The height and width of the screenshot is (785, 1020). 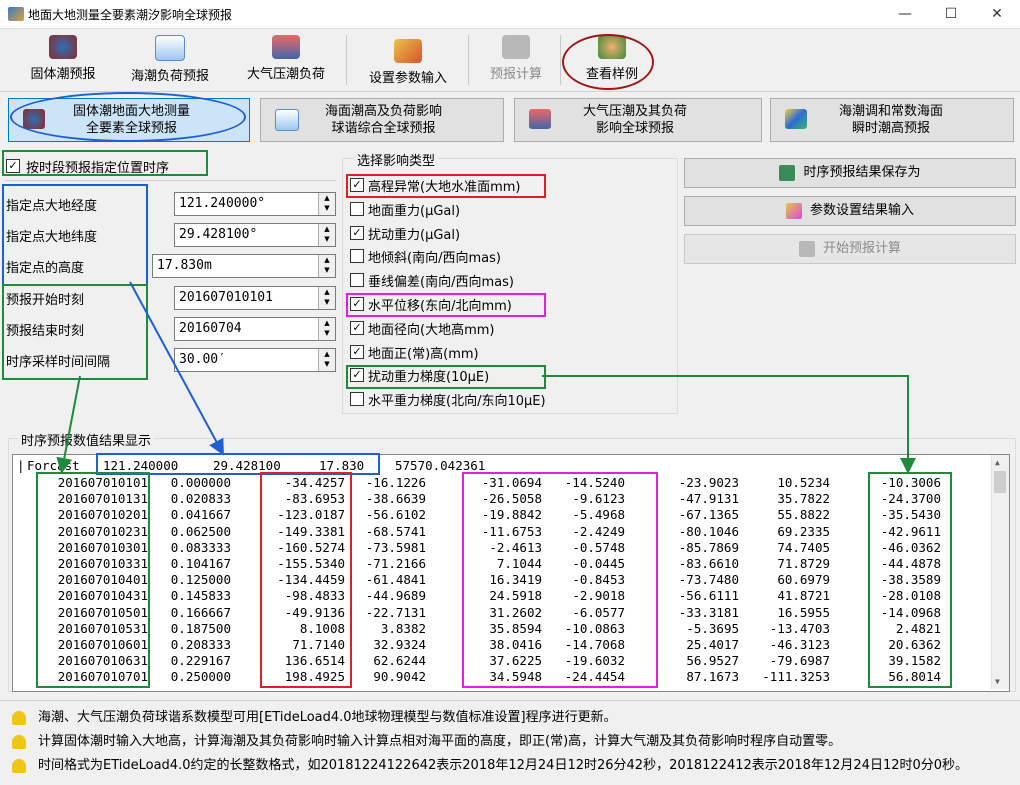 What do you see at coordinates (905, 14) in the screenshot?
I see `minimize-button: —` at bounding box center [905, 14].